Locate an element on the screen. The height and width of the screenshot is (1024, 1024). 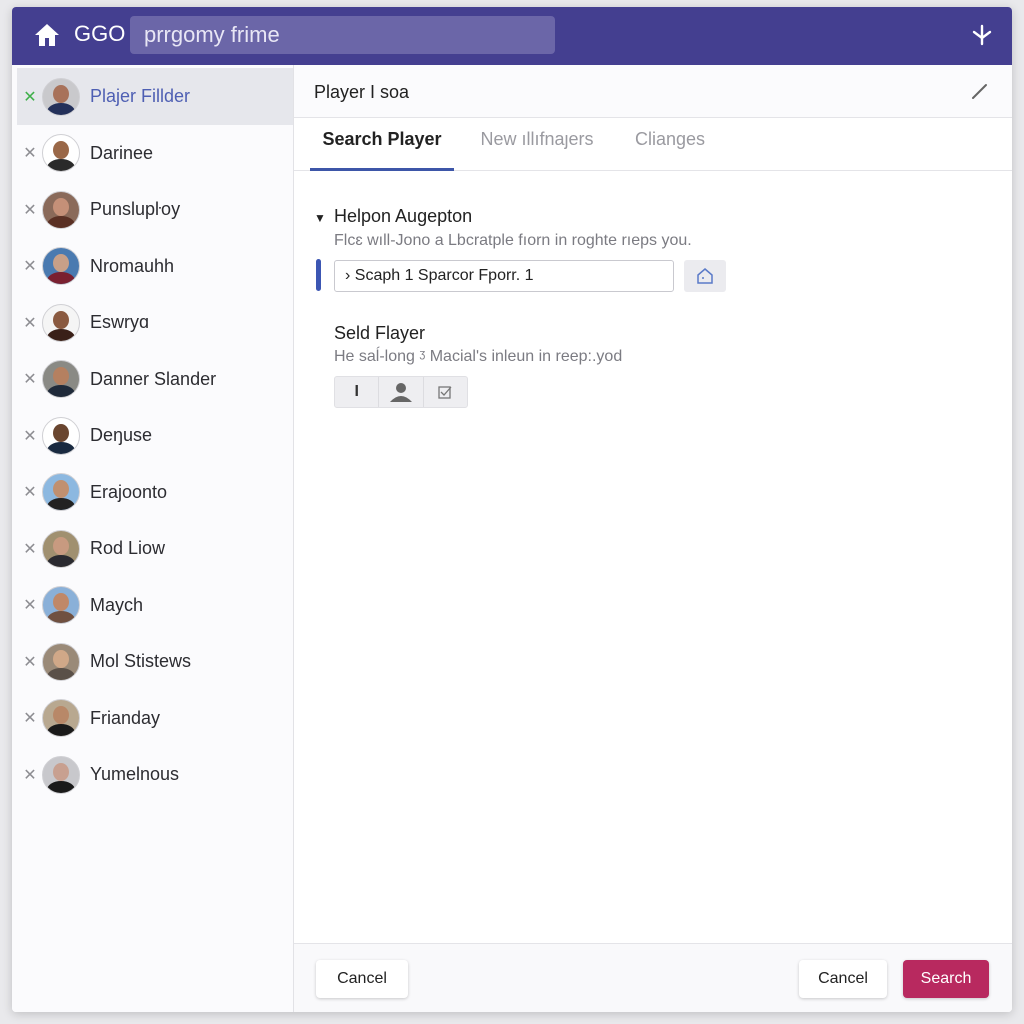
fork-icon is located at coordinates (982, 35).